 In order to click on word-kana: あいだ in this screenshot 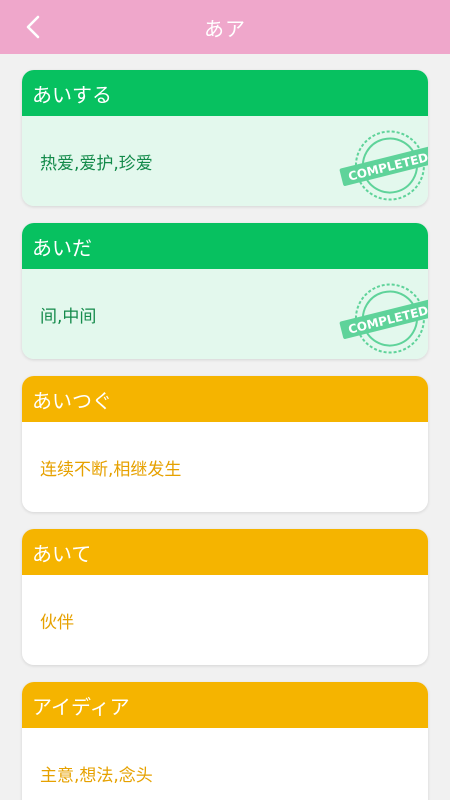, I will do `click(225, 246)`.